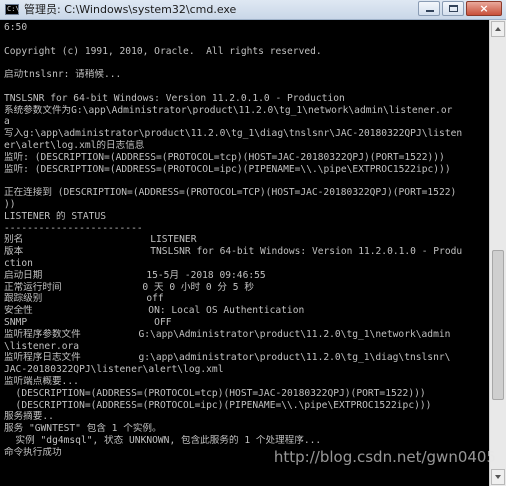 Image resolution: width=506 pixels, height=486 pixels. I want to click on scrollbar-thumb, so click(498, 325).